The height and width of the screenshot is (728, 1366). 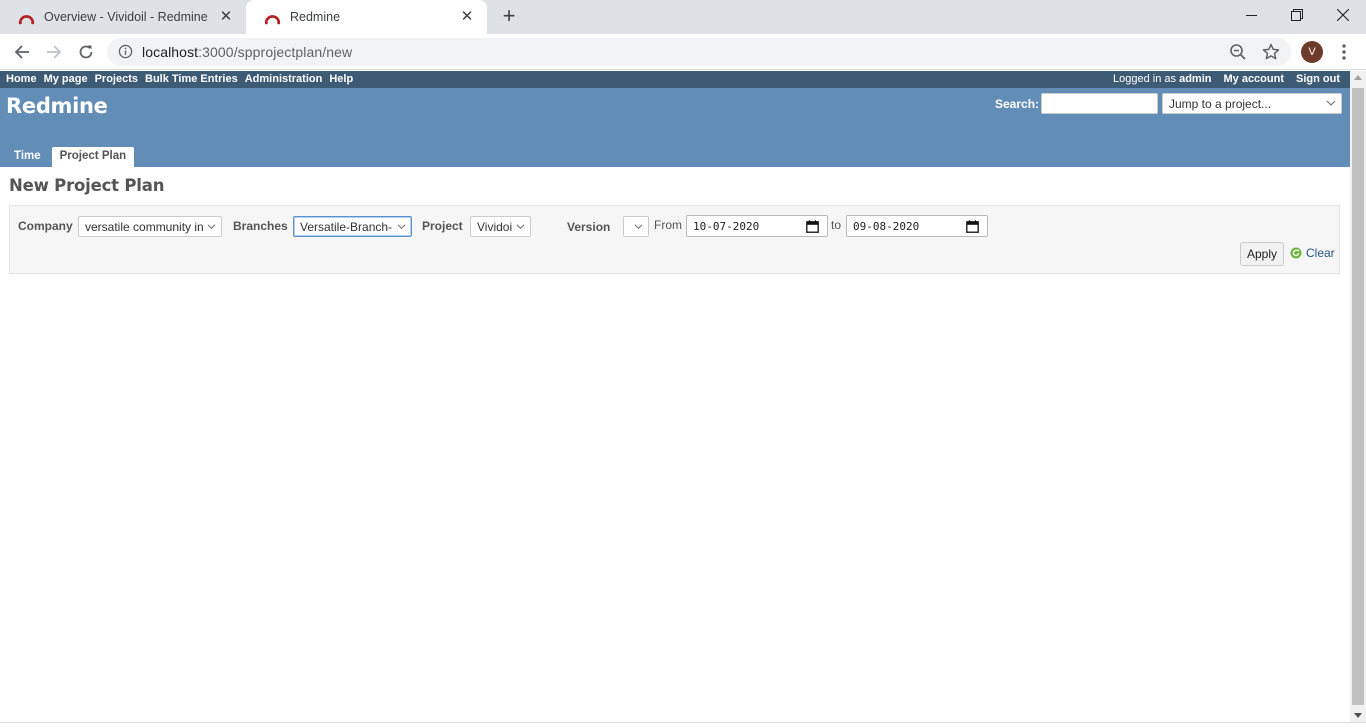 What do you see at coordinates (1318, 79) in the screenshot?
I see `sign-out-link: Sign out` at bounding box center [1318, 79].